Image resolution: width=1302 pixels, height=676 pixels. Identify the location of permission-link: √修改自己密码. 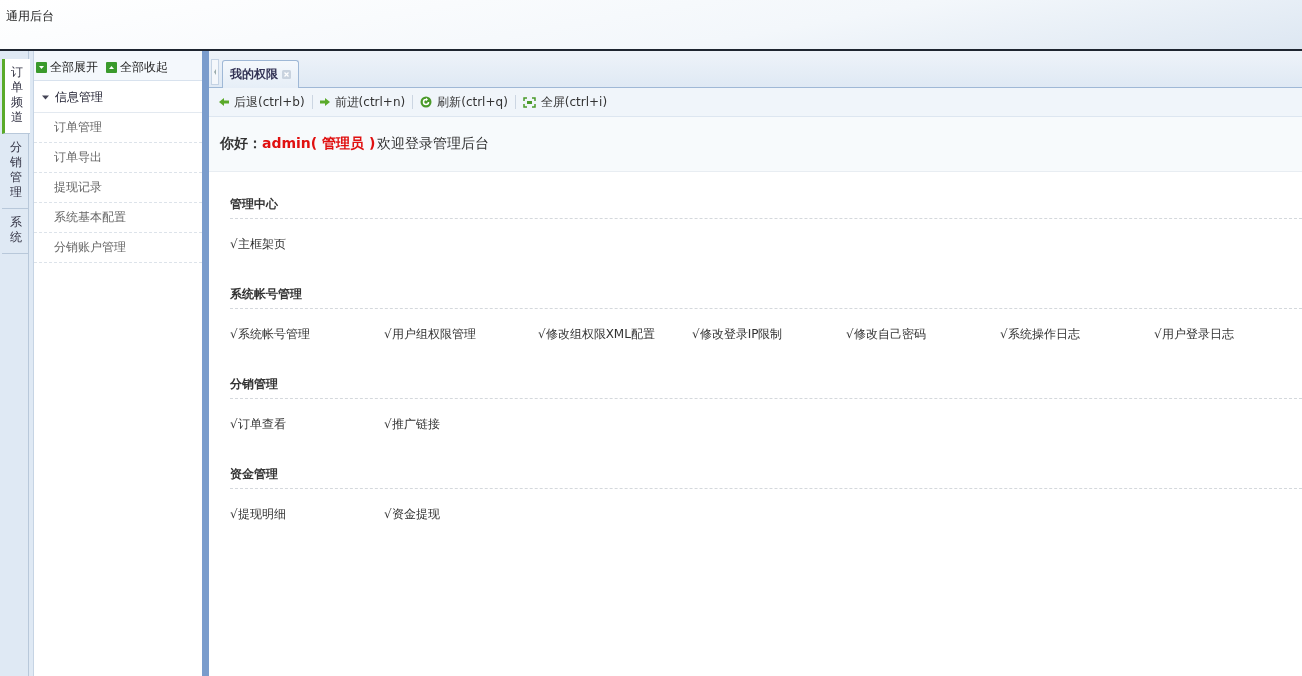
(923, 334).